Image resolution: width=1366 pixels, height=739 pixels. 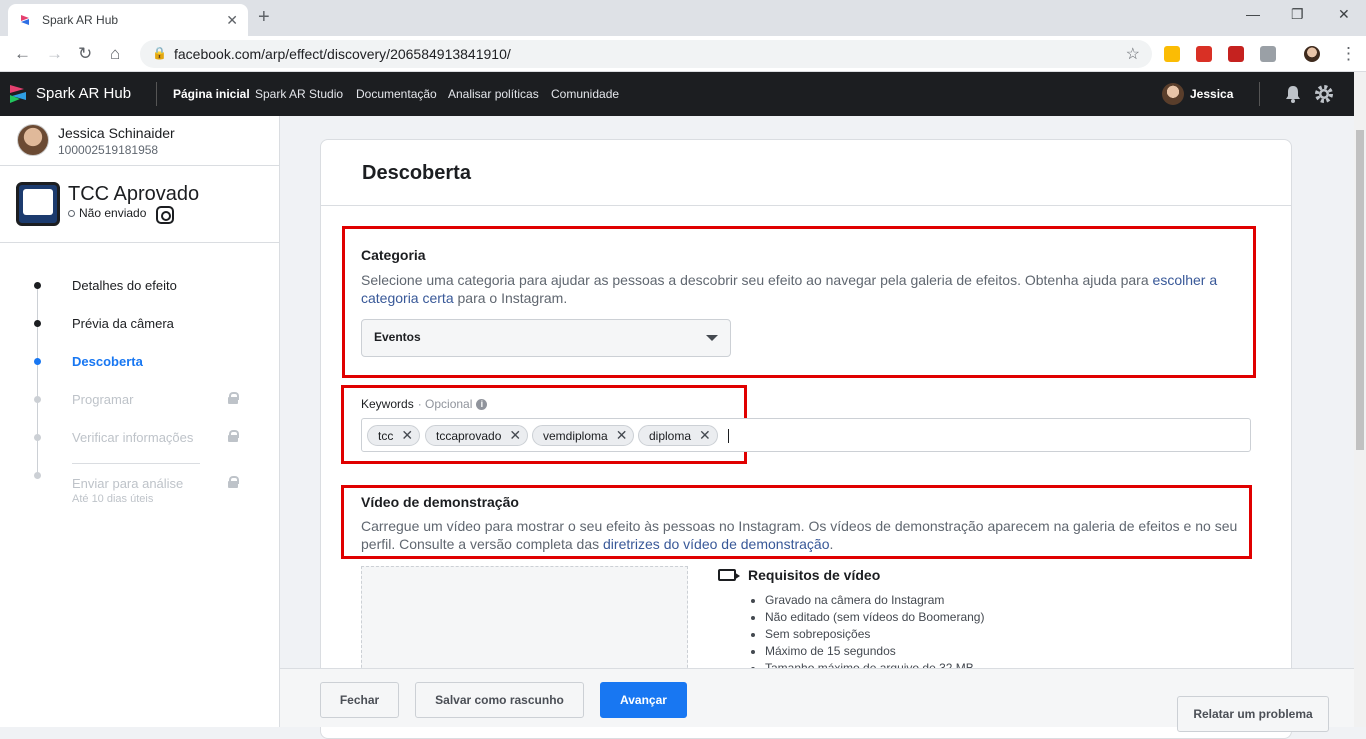 I want to click on keywords-label: Keywords · Opcional i, so click(x=424, y=404).